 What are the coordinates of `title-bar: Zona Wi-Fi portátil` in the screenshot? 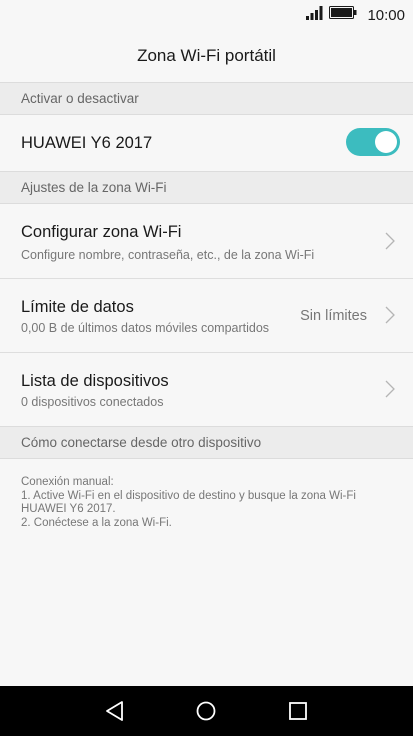 It's located at (206, 56).